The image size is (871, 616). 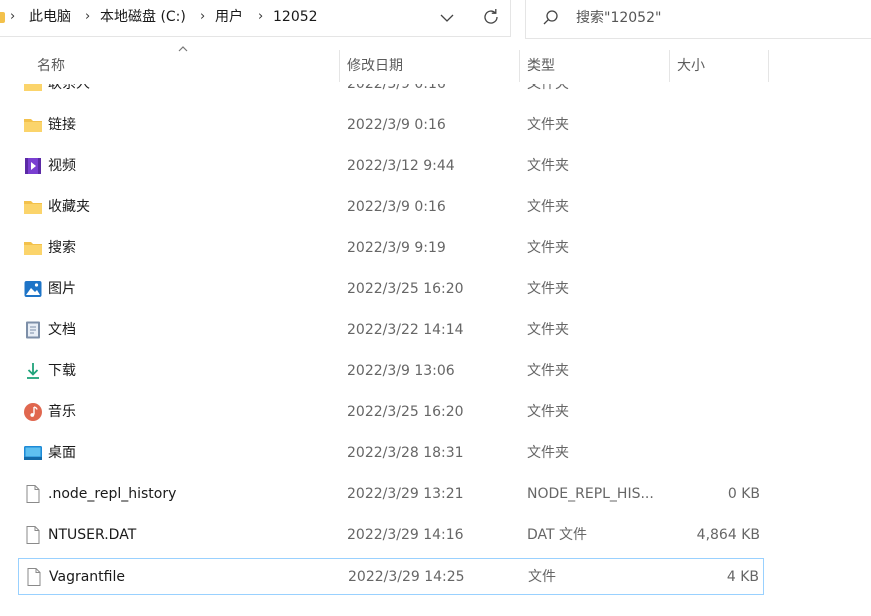 I want to click on breadcrumb-users: 用户, so click(x=229, y=17).